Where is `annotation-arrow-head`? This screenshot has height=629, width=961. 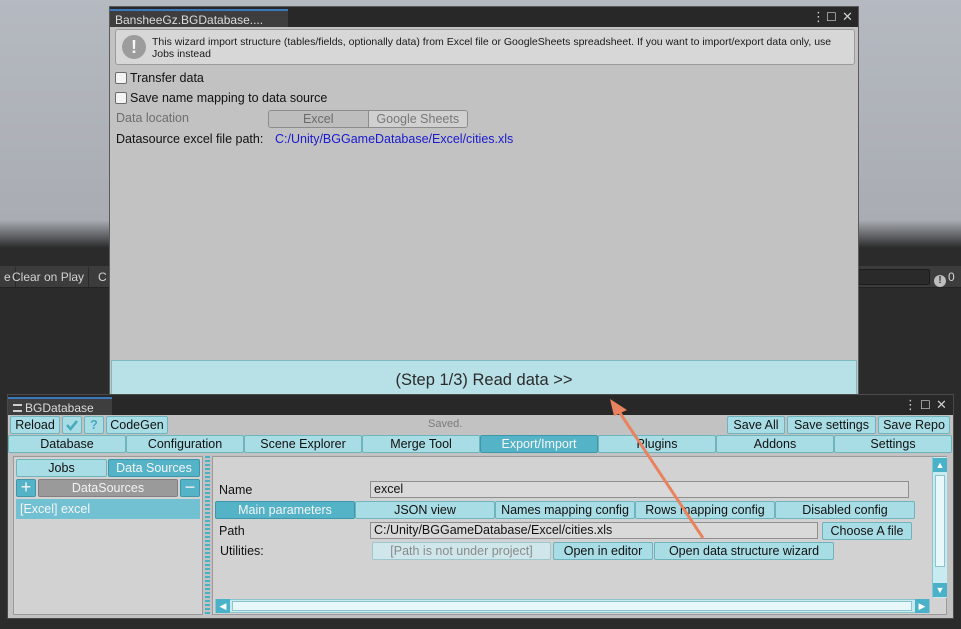
annotation-arrow-head is located at coordinates (618, 407).